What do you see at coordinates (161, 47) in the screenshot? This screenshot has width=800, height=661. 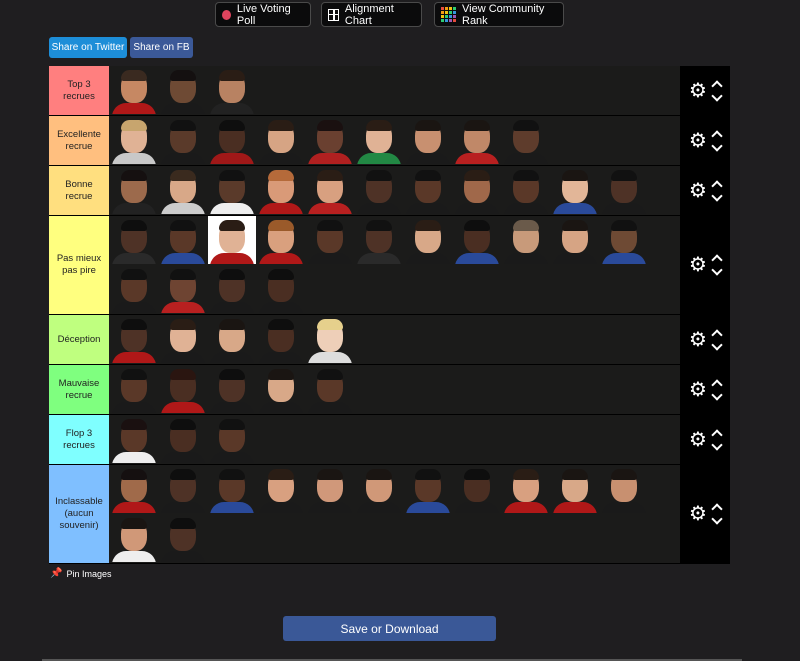 I see `share-fb-button: Share on FB` at bounding box center [161, 47].